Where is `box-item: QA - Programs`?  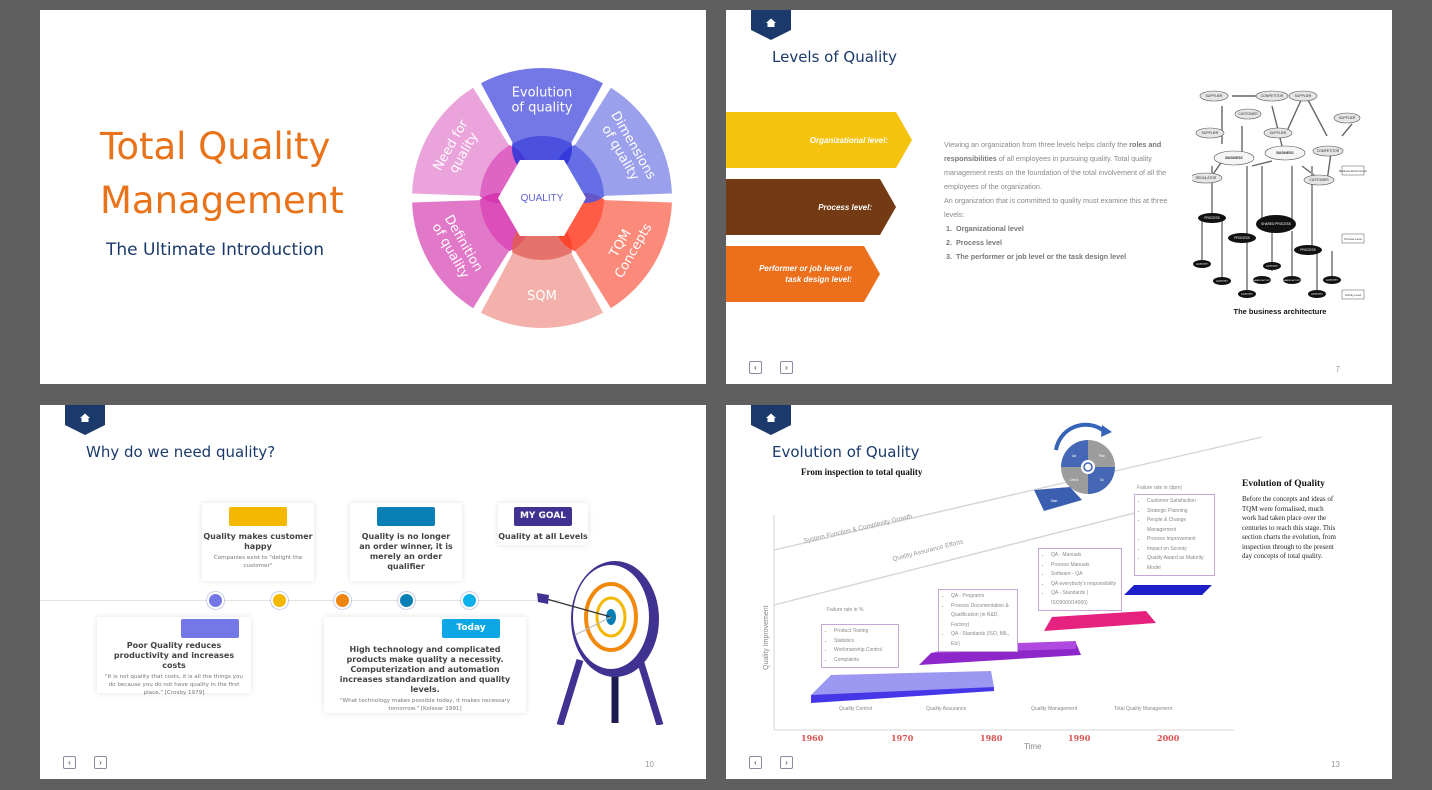
box-item: QA - Programs is located at coordinates (982, 597).